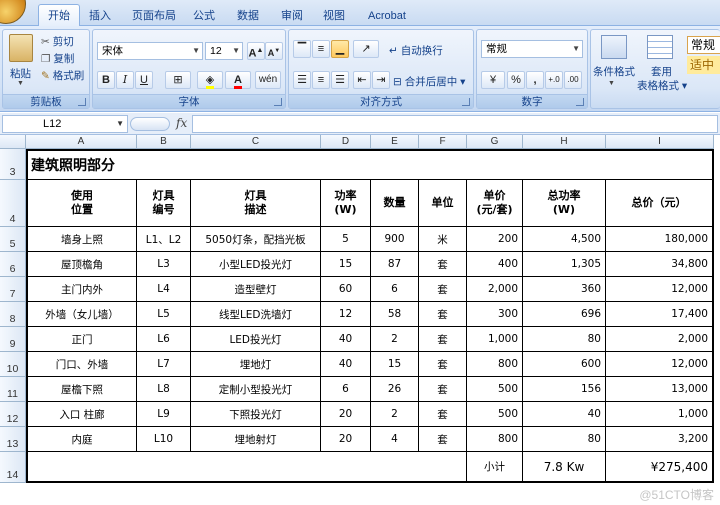 Image resolution: width=720 pixels, height=505 pixels. What do you see at coordinates (495, 264) in the screenshot?
I see `table-cell: 400` at bounding box center [495, 264].